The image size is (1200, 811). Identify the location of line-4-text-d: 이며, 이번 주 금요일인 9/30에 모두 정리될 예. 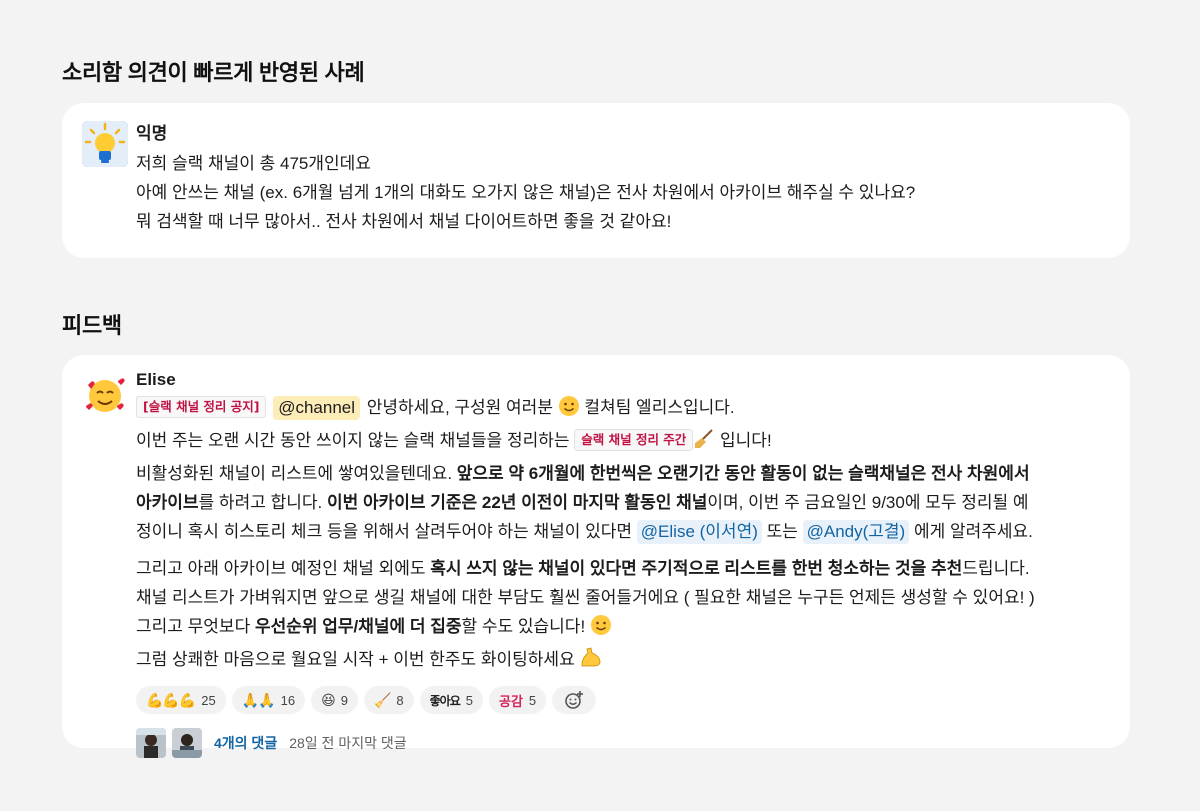
(868, 502).